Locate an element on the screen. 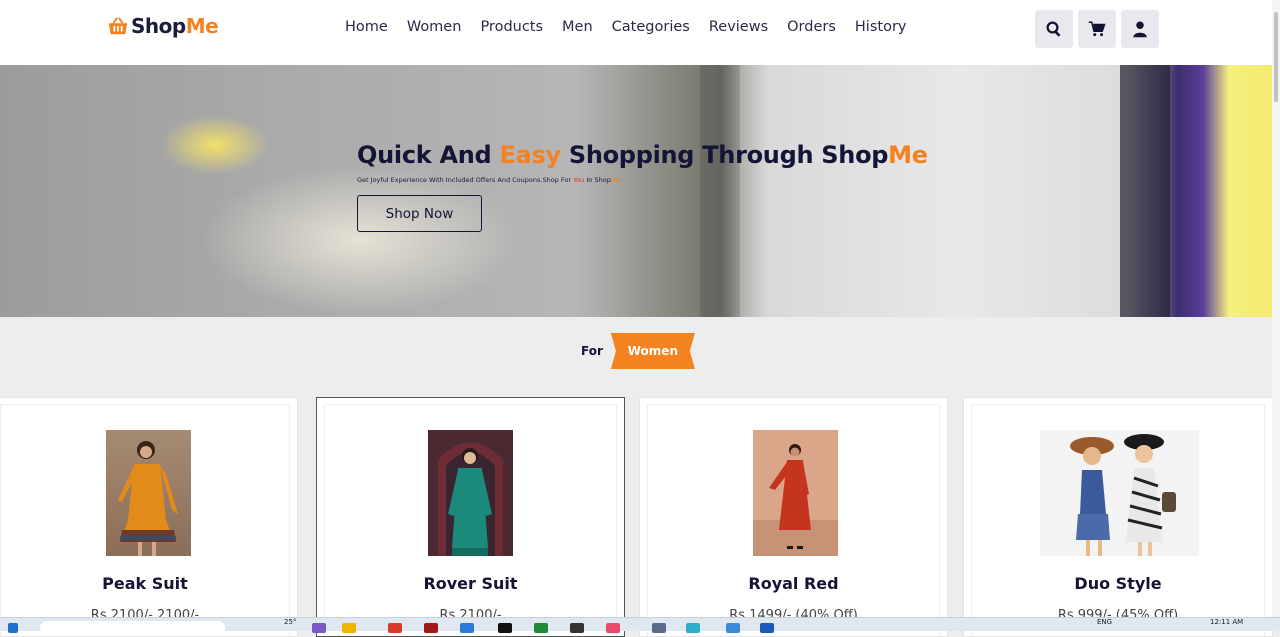  search-button is located at coordinates (1054, 29).